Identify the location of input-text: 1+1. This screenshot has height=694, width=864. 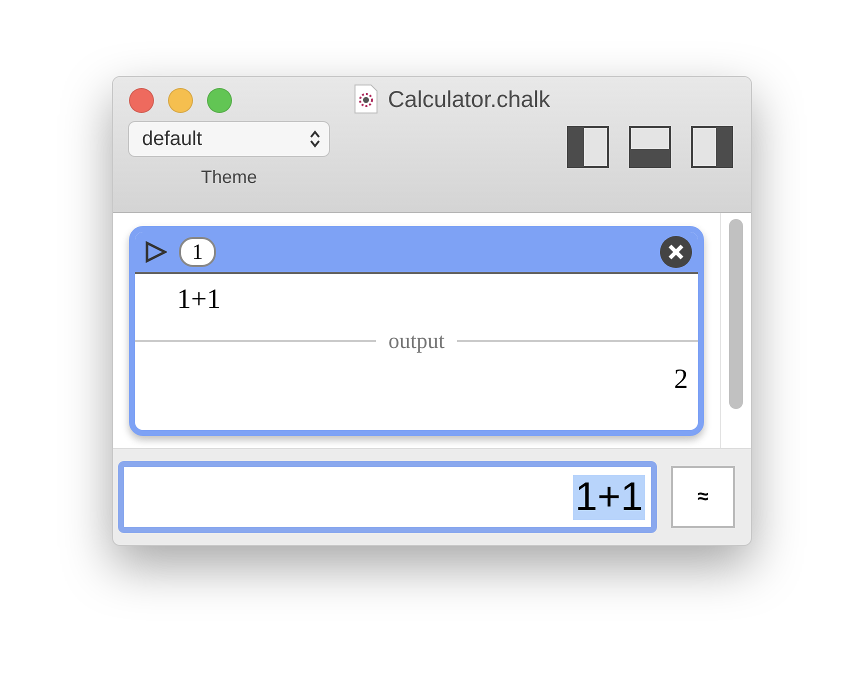
(609, 497).